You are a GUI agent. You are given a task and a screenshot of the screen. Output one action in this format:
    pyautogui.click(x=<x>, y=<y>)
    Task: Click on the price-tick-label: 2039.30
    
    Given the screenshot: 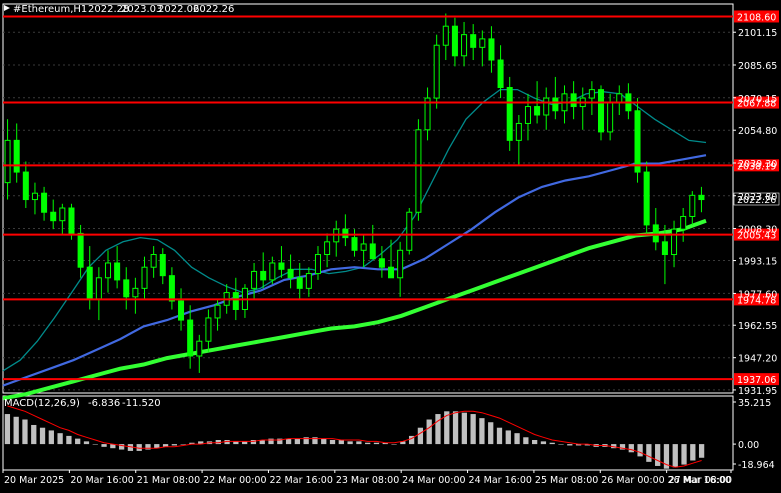 What is the action you would take?
    pyautogui.click(x=757, y=164)
    